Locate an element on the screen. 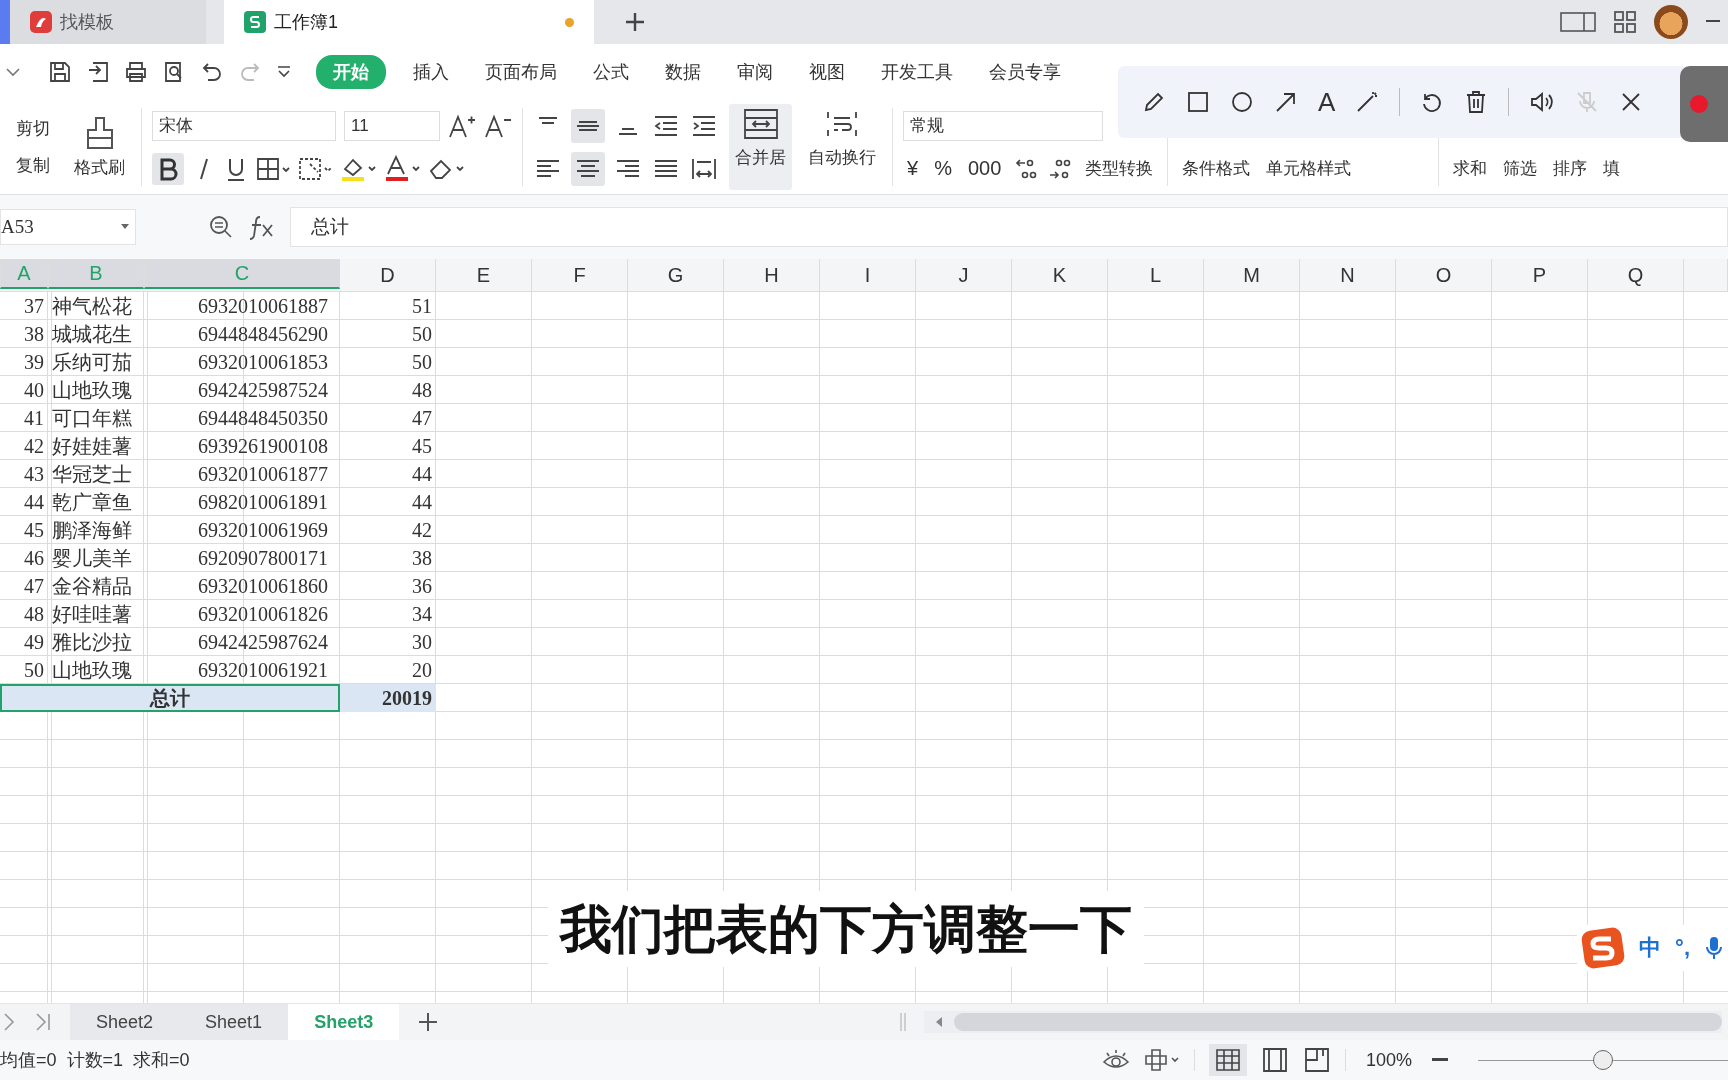 The image size is (1728, 1080). table-cell-text: 山地玖瑰 is located at coordinates (92, 670).